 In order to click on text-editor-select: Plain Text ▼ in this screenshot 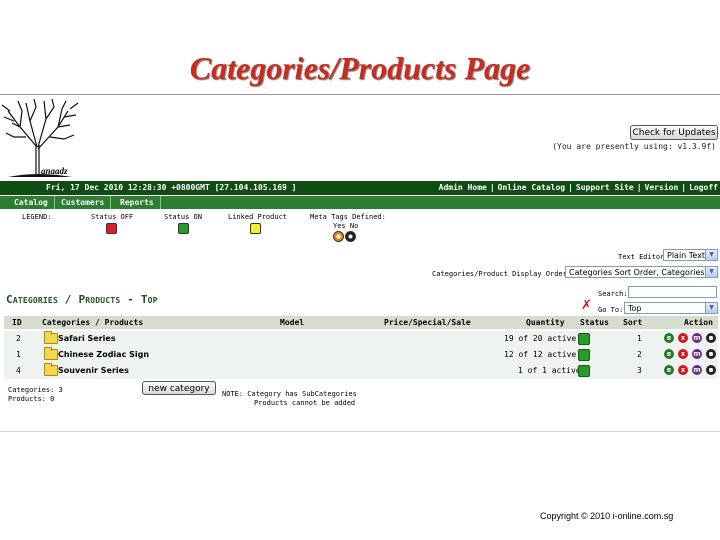, I will do `click(690, 255)`.